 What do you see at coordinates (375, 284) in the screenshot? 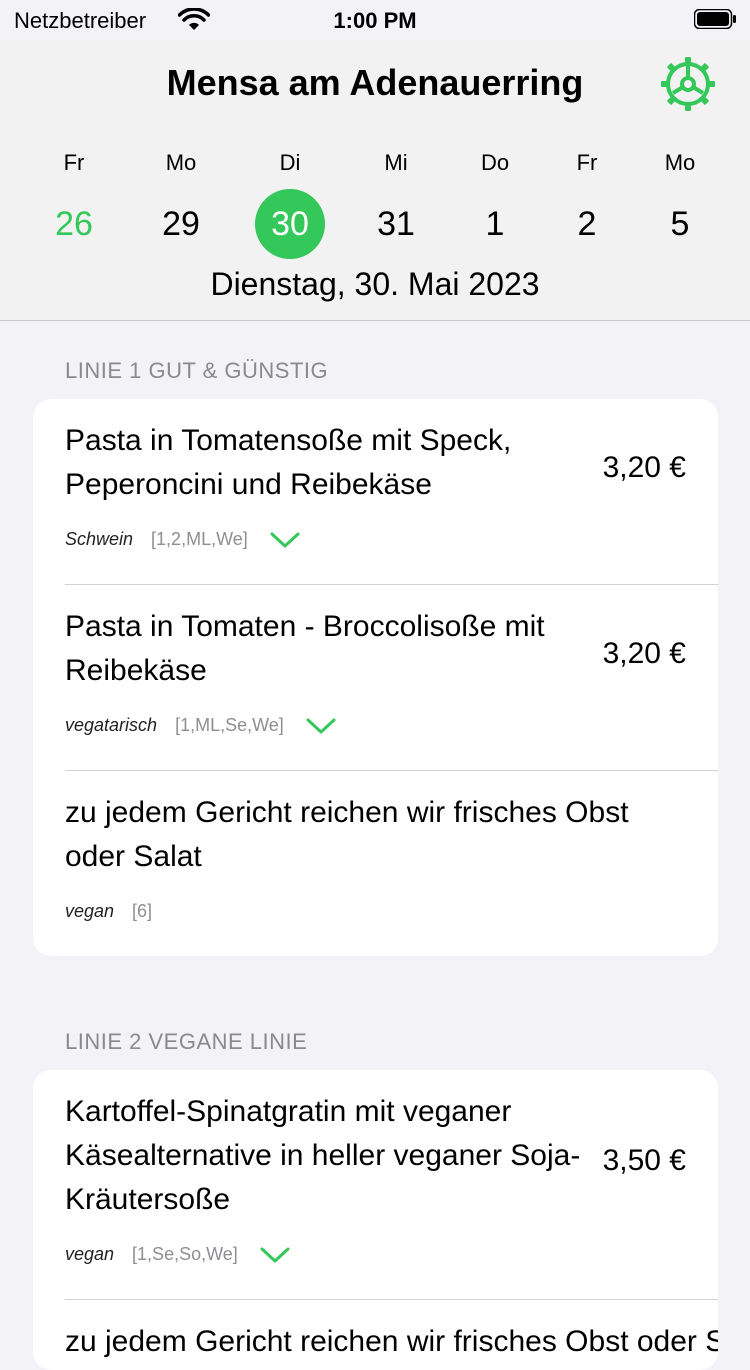
I see `selected-date-label: Dienstag, 30. Mai 2023` at bounding box center [375, 284].